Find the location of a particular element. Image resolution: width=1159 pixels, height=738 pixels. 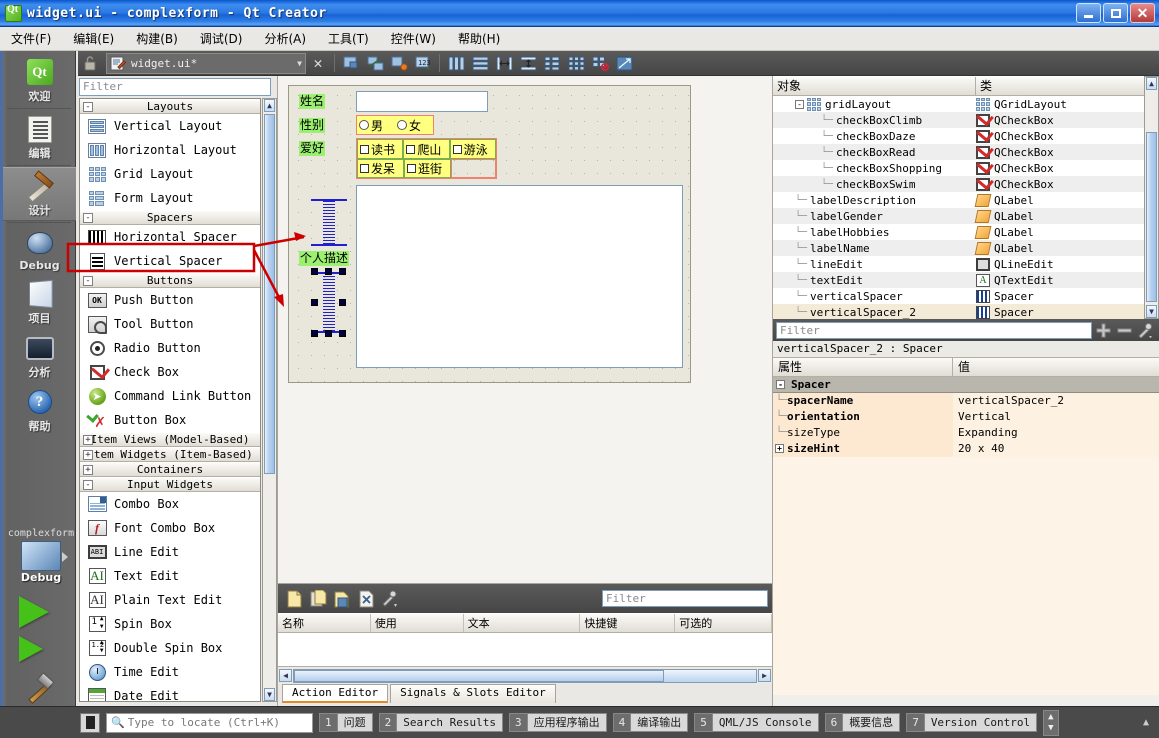

property-value-cell: 20 x 40 is located at coordinates (1056, 448).